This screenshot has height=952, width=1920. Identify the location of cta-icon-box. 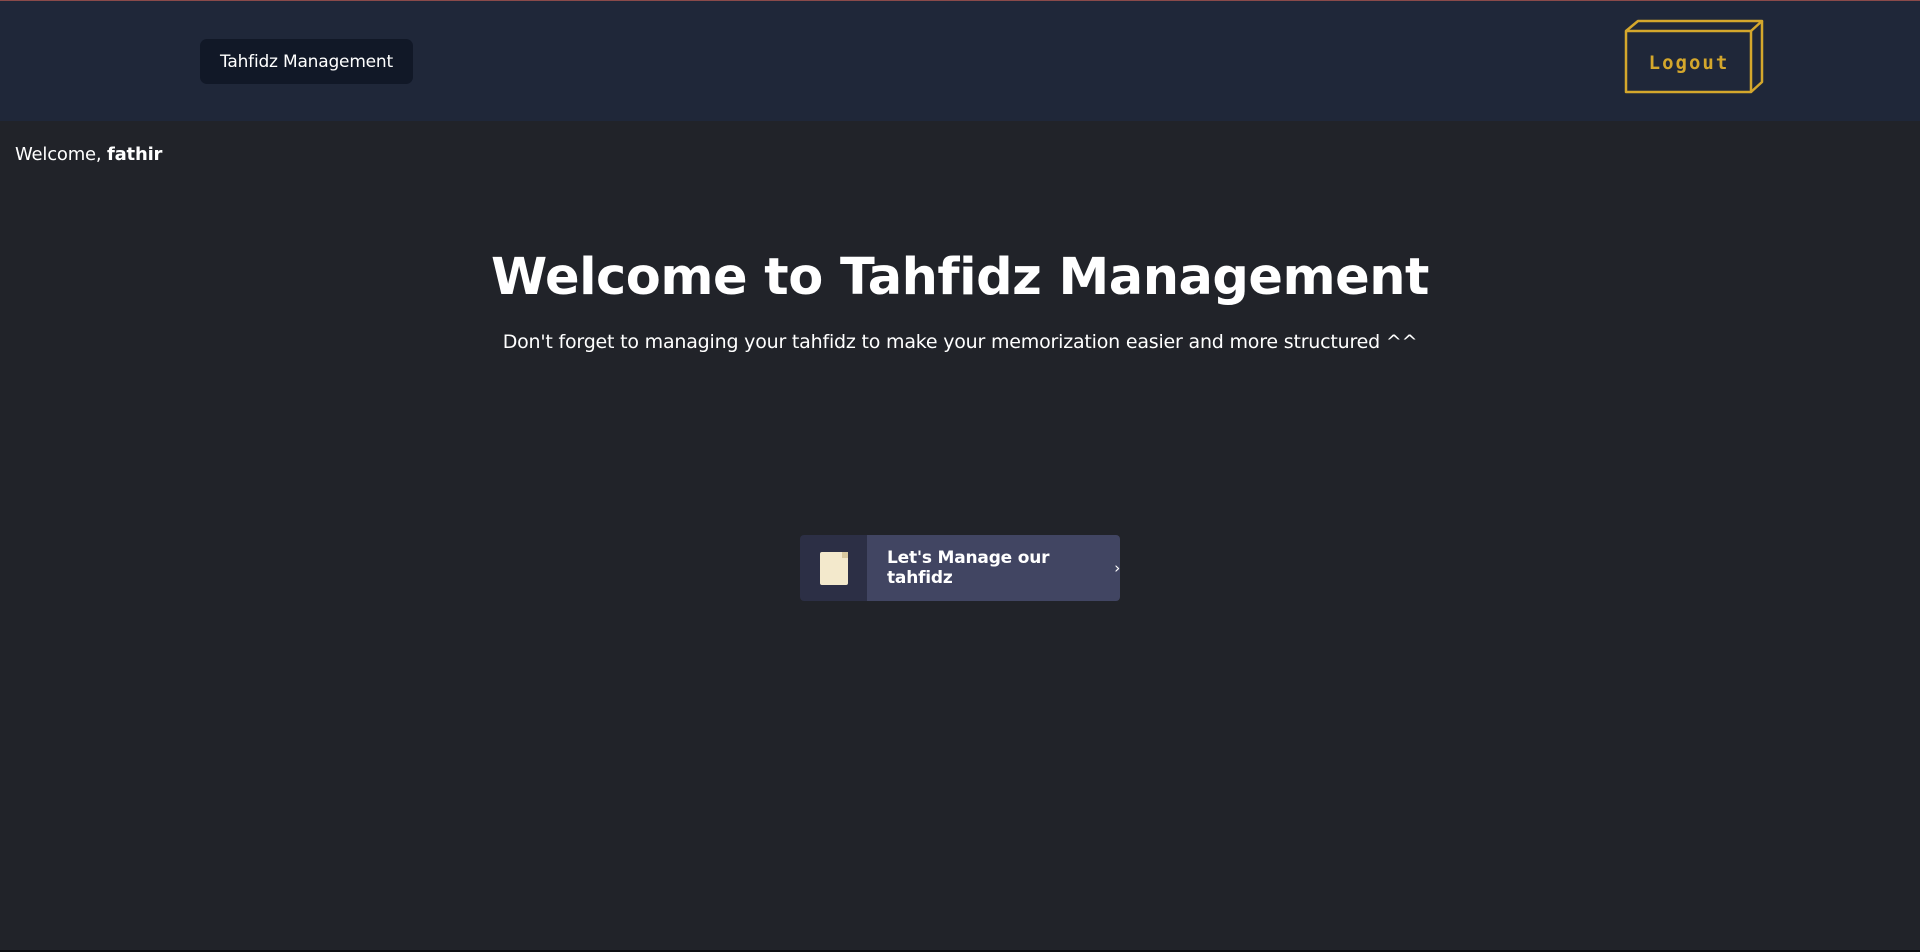
(833, 568).